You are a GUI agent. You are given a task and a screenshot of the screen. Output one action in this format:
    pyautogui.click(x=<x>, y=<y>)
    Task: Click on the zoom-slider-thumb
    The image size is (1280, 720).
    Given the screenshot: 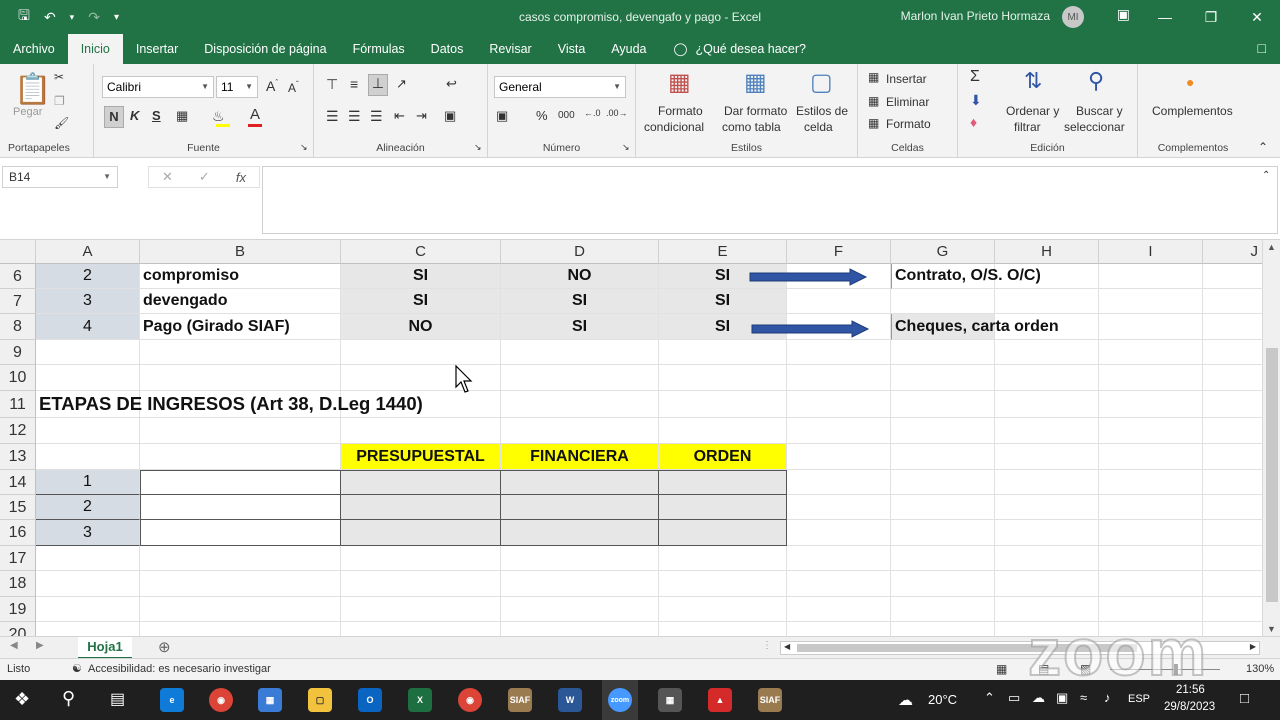 What is the action you would take?
    pyautogui.click(x=1176, y=669)
    